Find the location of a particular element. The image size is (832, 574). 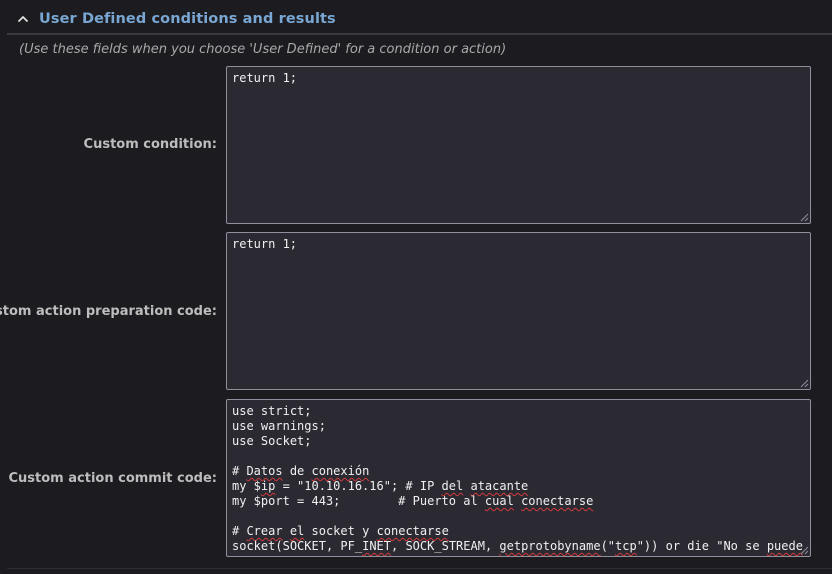

custom-commit-label: Custom action commit code: is located at coordinates (113, 478).